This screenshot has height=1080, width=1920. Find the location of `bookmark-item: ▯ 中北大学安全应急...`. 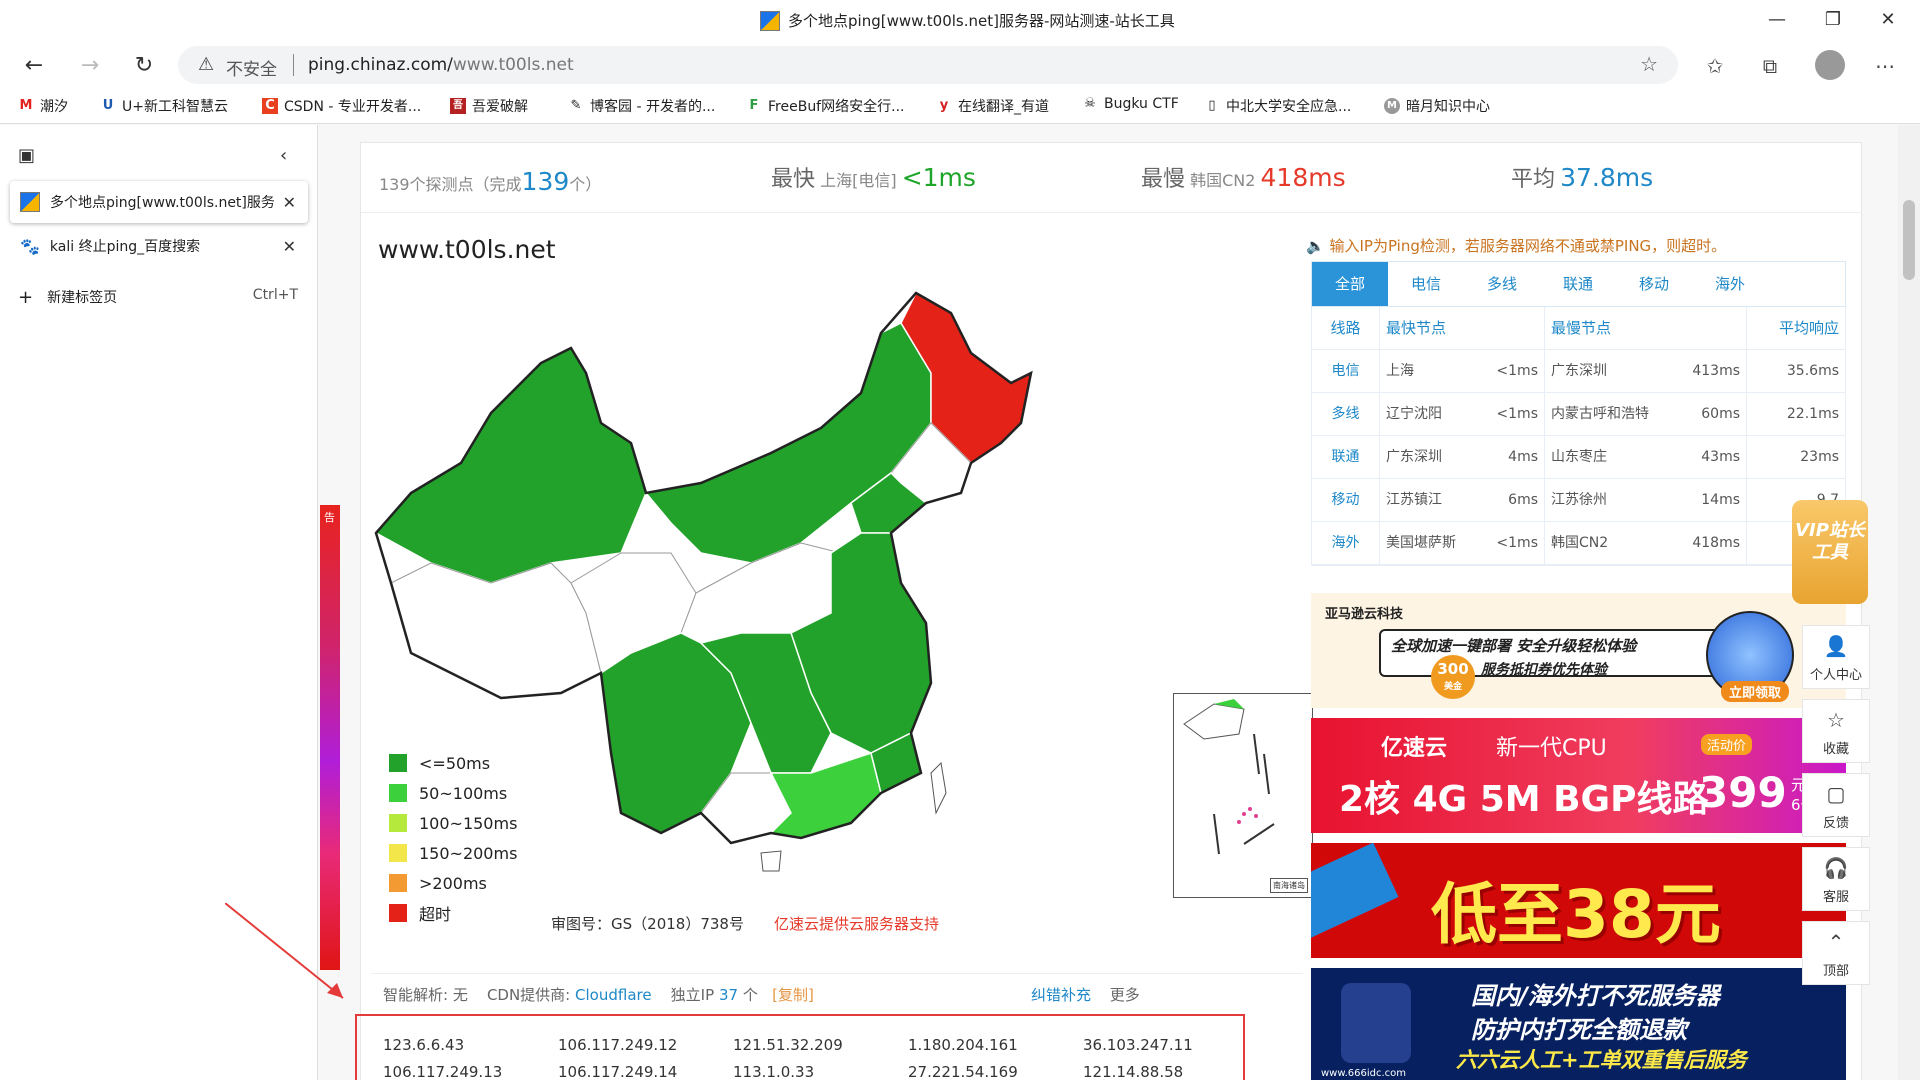

bookmark-item: ▯ 中北大学安全应急... is located at coordinates (1277, 106).